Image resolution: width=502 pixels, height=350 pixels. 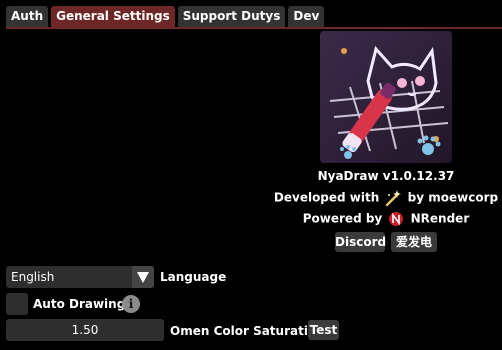 I want to click on tab-bar: Auth General Settings Support Dutys Dev, so click(x=165, y=16).